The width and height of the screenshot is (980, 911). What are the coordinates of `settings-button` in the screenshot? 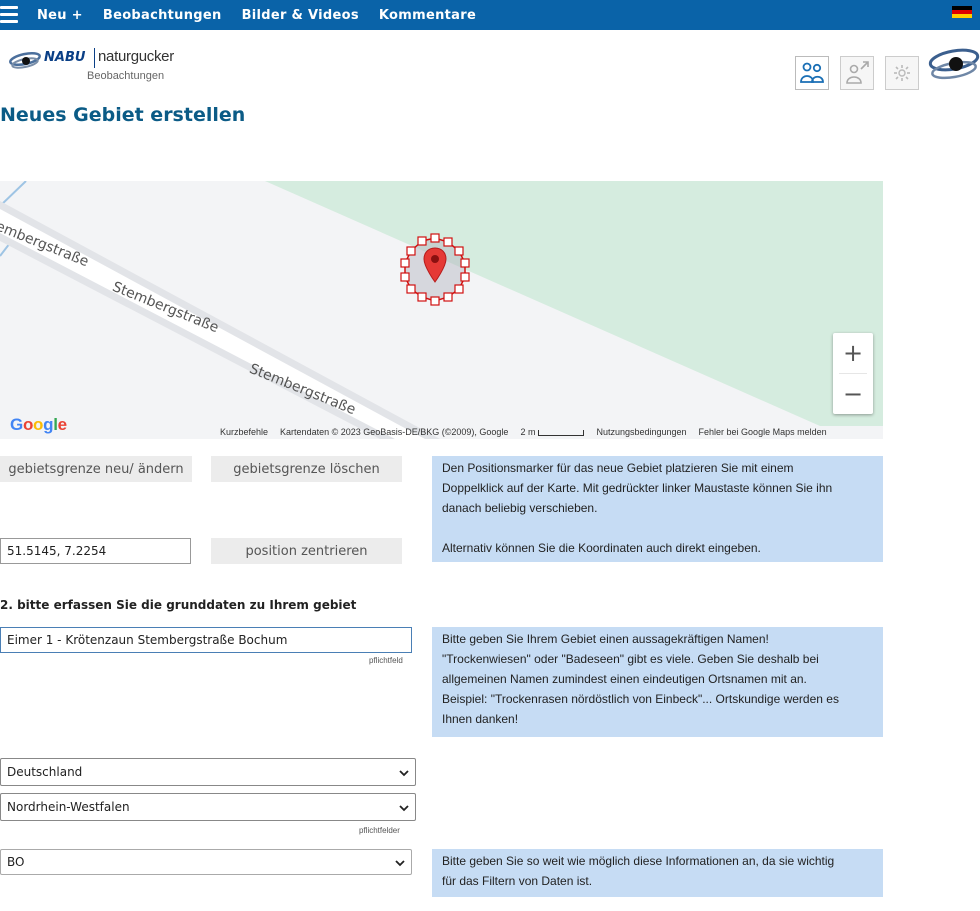 It's located at (902, 73).